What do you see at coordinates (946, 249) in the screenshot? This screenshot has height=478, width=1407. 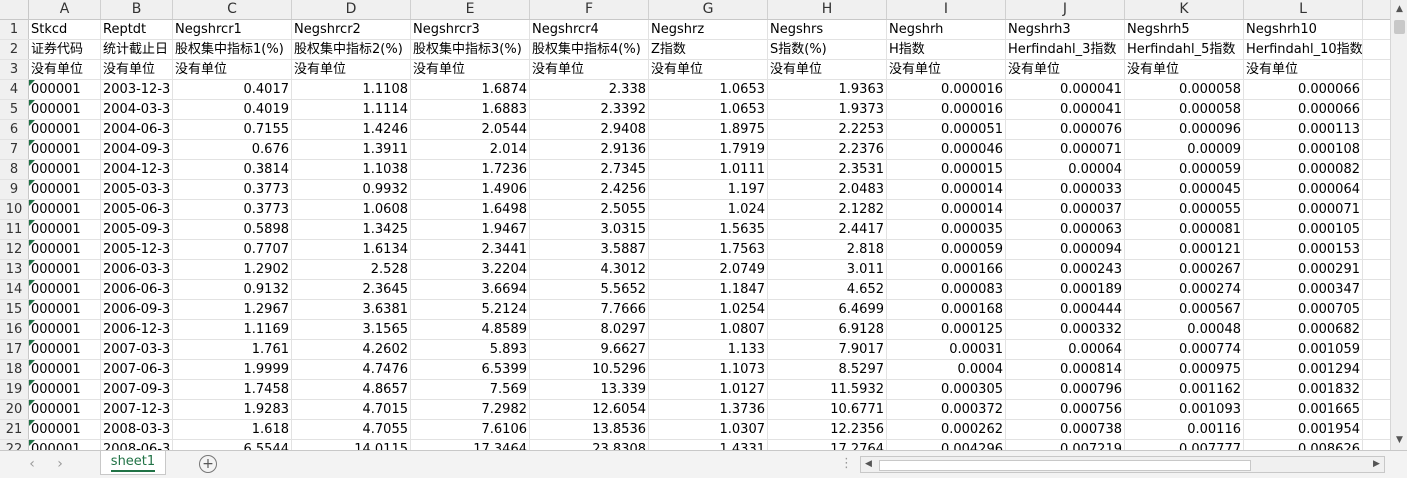 I see `cell-i12: 0.000059` at bounding box center [946, 249].